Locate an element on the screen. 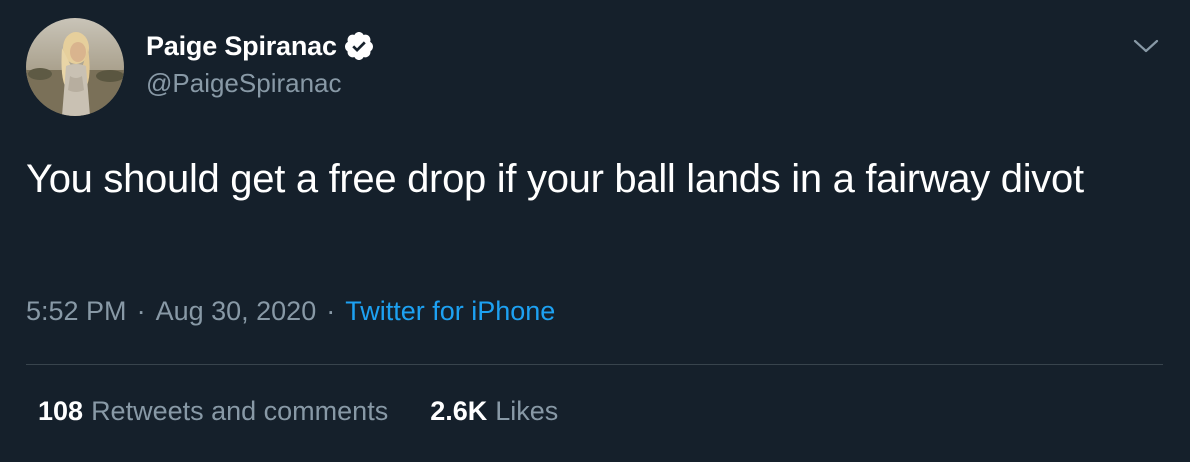 The image size is (1190, 462). retweets-stat: 108 Retweets and comments is located at coordinates (213, 411).